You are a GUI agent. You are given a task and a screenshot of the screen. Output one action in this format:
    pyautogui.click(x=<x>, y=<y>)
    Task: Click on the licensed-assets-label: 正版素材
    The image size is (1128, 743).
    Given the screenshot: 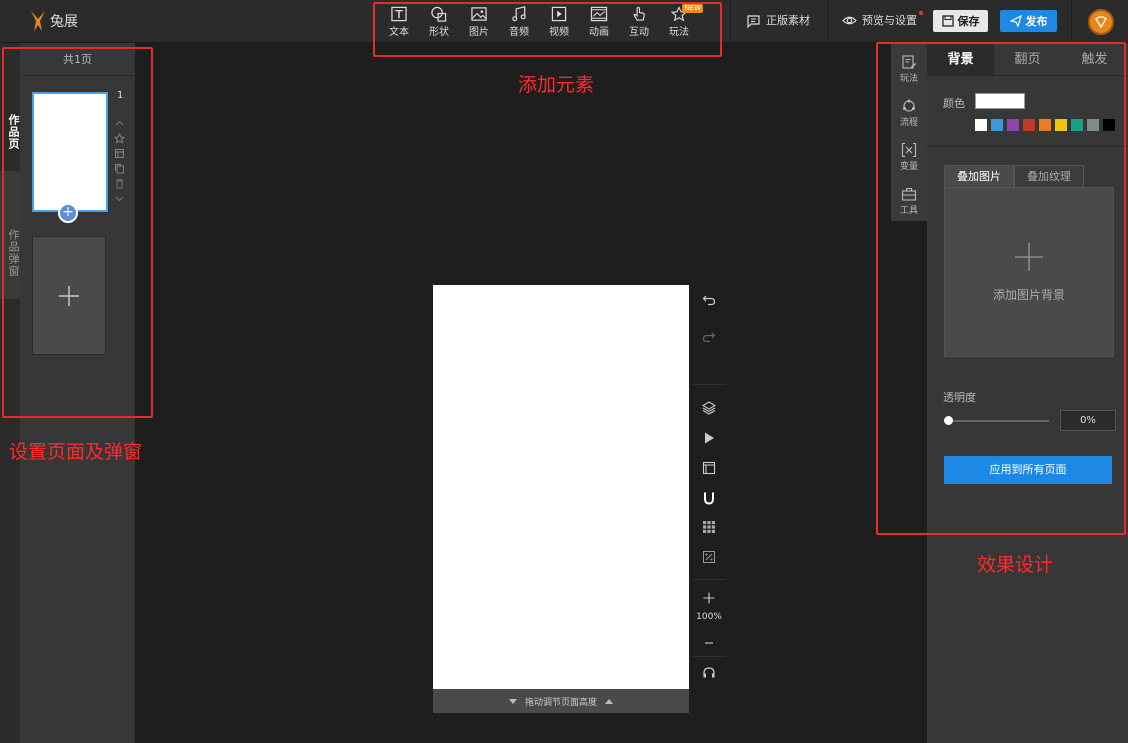 What is the action you would take?
    pyautogui.click(x=788, y=20)
    